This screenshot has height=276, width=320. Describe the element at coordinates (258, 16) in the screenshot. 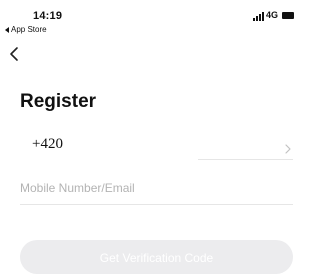

I see `signal-strength-icon` at that location.